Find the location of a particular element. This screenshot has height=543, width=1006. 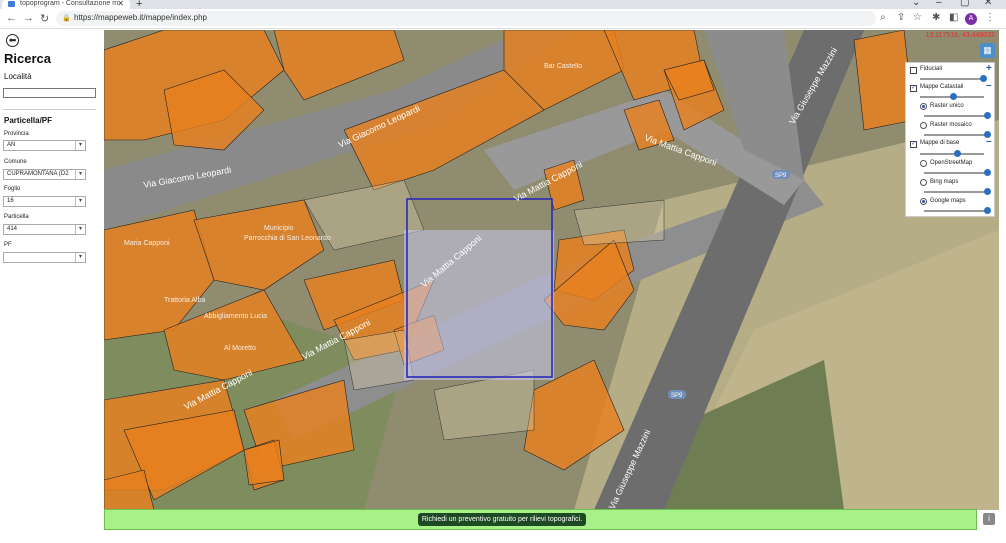

browser-tab: topoprogram - Consultazione m ✕ is located at coordinates (66, 4).